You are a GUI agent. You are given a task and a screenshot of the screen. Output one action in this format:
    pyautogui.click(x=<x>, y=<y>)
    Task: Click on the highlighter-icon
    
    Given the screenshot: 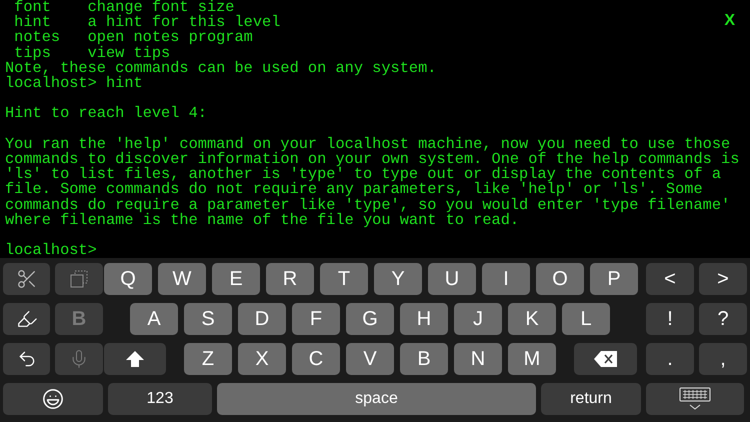 What is the action you would take?
    pyautogui.click(x=27, y=319)
    